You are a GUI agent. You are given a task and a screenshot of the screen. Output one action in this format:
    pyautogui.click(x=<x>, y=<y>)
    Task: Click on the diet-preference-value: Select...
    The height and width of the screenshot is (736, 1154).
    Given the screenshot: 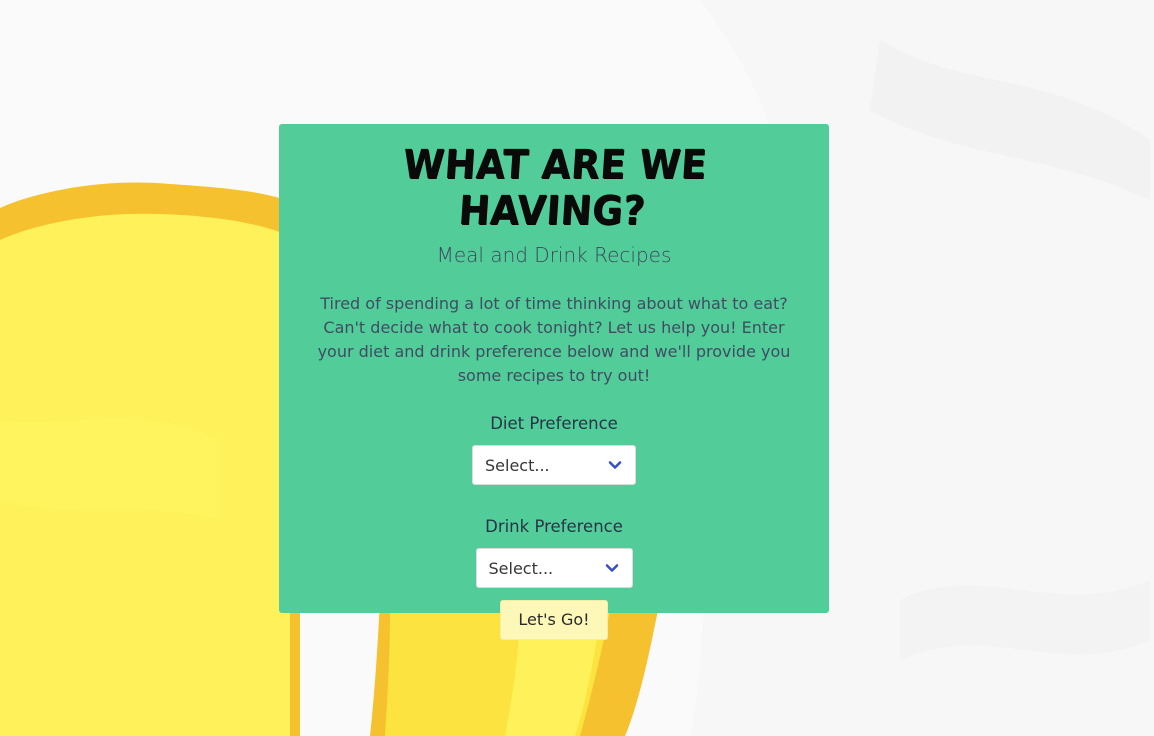 What is the action you would take?
    pyautogui.click(x=517, y=465)
    